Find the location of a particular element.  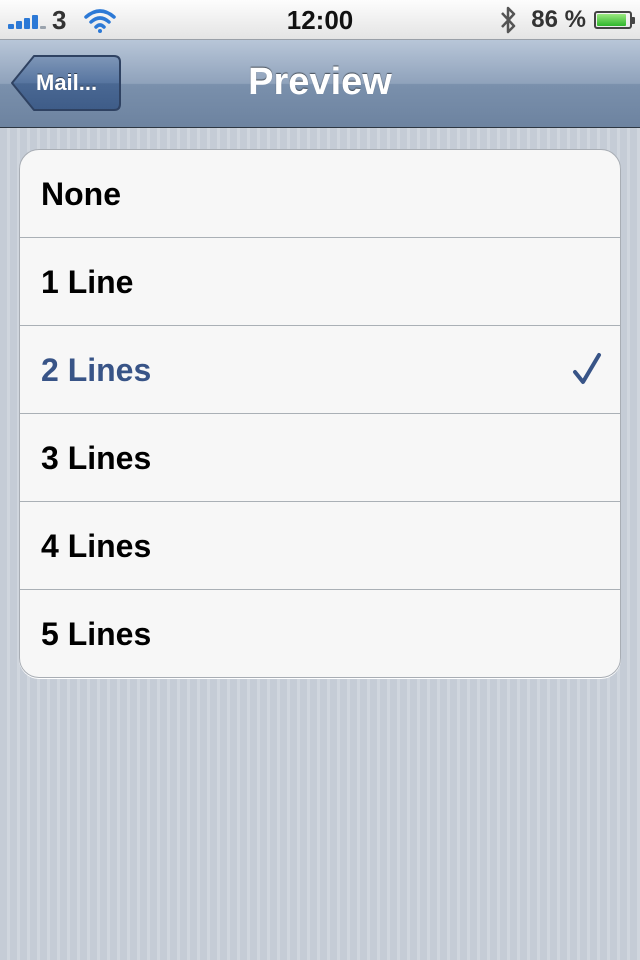

option-4-lines: 4 Lines is located at coordinates (320, 546).